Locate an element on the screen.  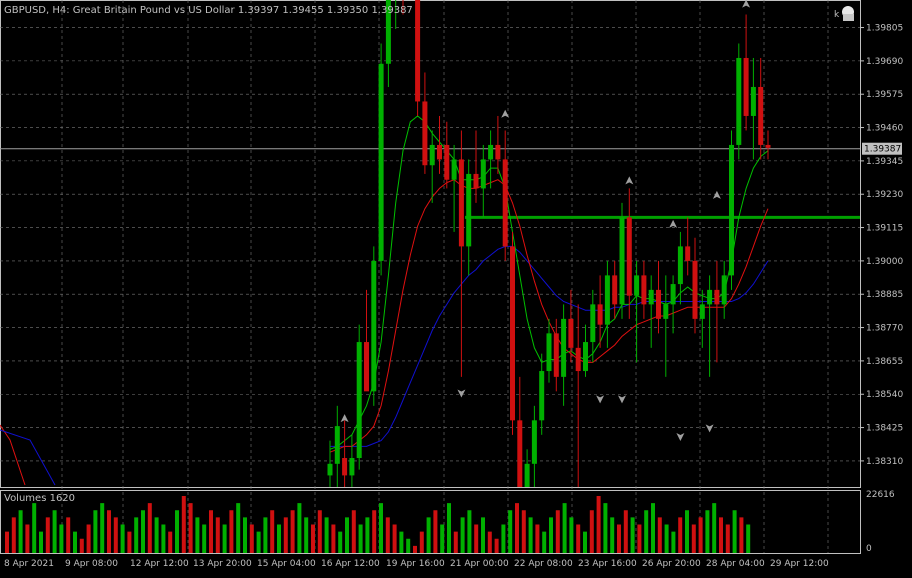
price-tick-label: 1.39460 is located at coordinates (884, 129).